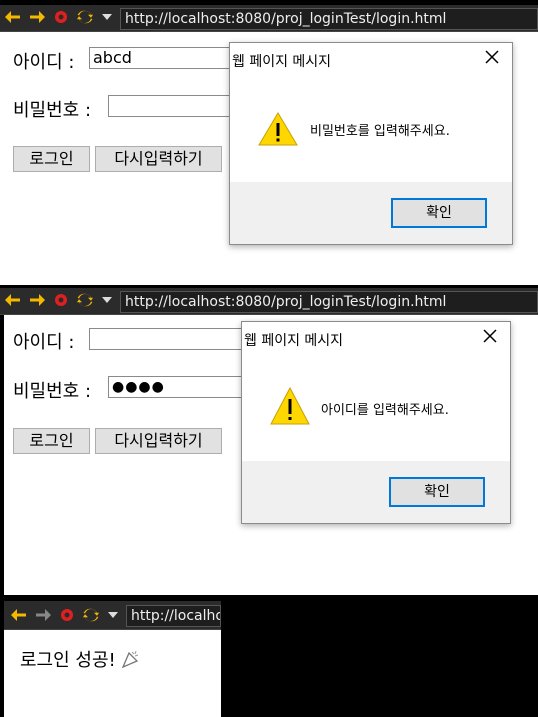  I want to click on success-message: 로그인 성공!, so click(80, 660).